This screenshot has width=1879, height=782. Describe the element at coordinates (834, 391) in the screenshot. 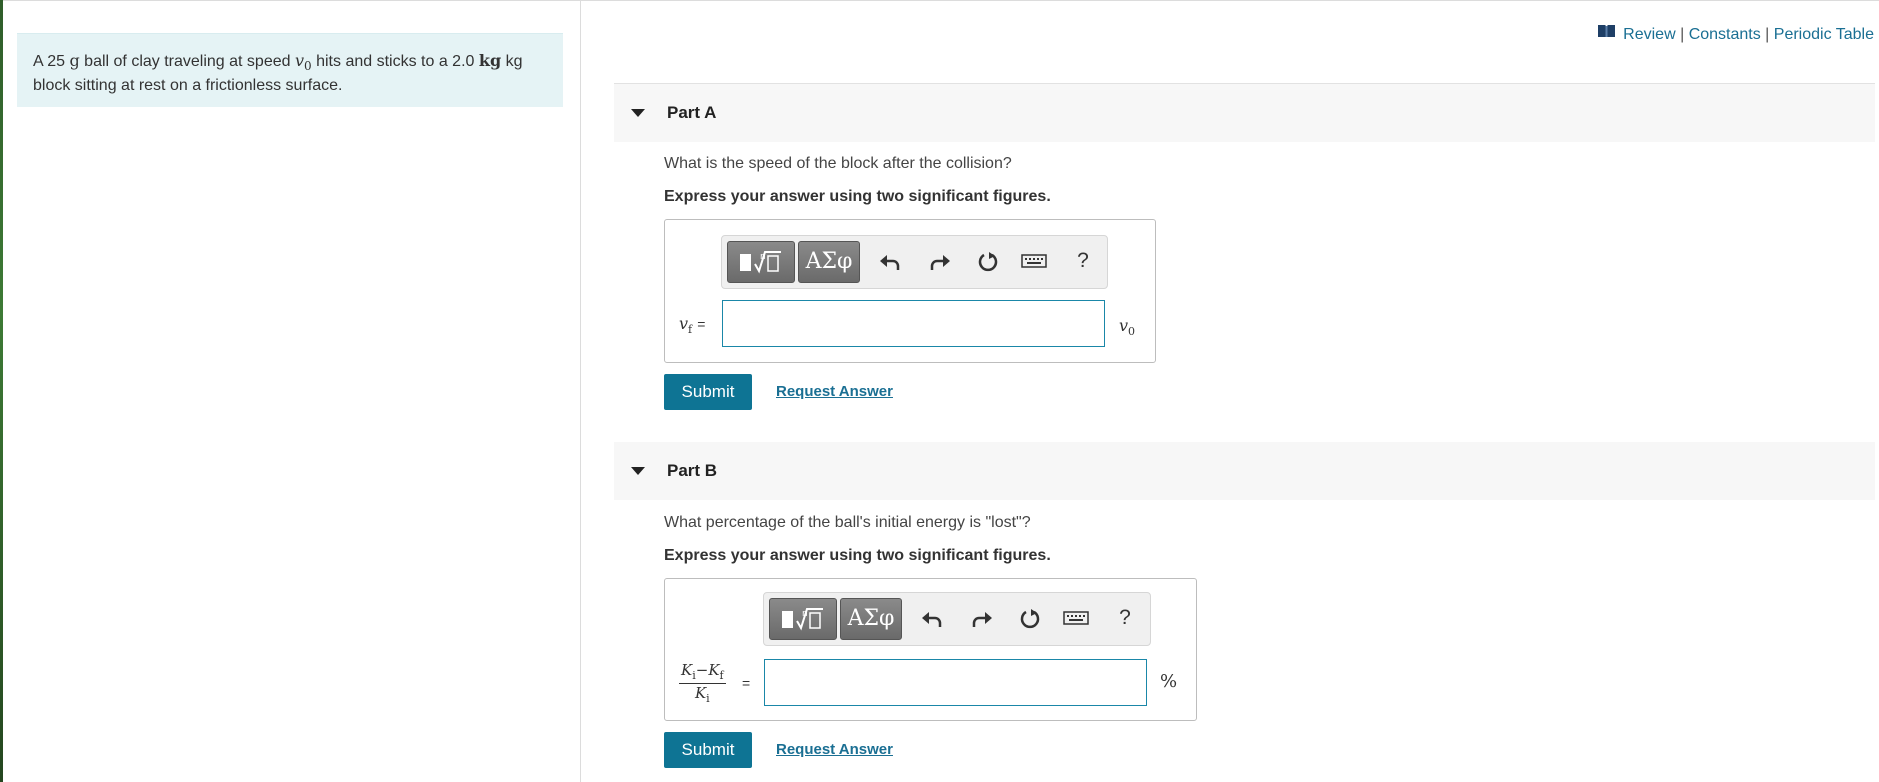

I see `part-a-request-answer-link: Request Answer` at that location.